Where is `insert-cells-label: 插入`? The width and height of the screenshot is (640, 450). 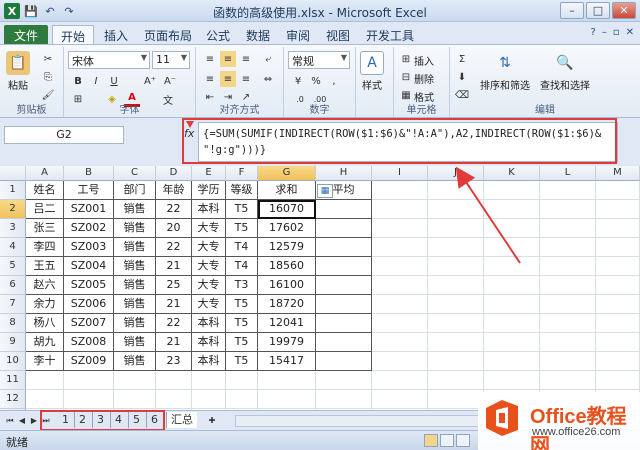 insert-cells-label: 插入 is located at coordinates (424, 60).